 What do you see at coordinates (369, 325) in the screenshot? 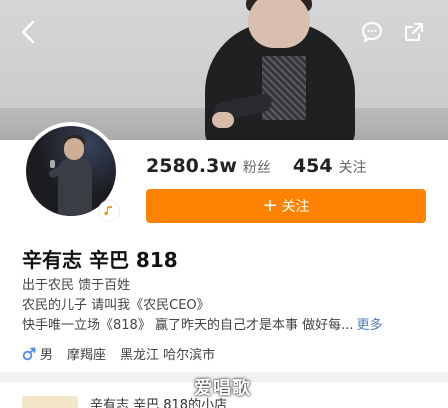
I see `more-link: 更多` at bounding box center [369, 325].